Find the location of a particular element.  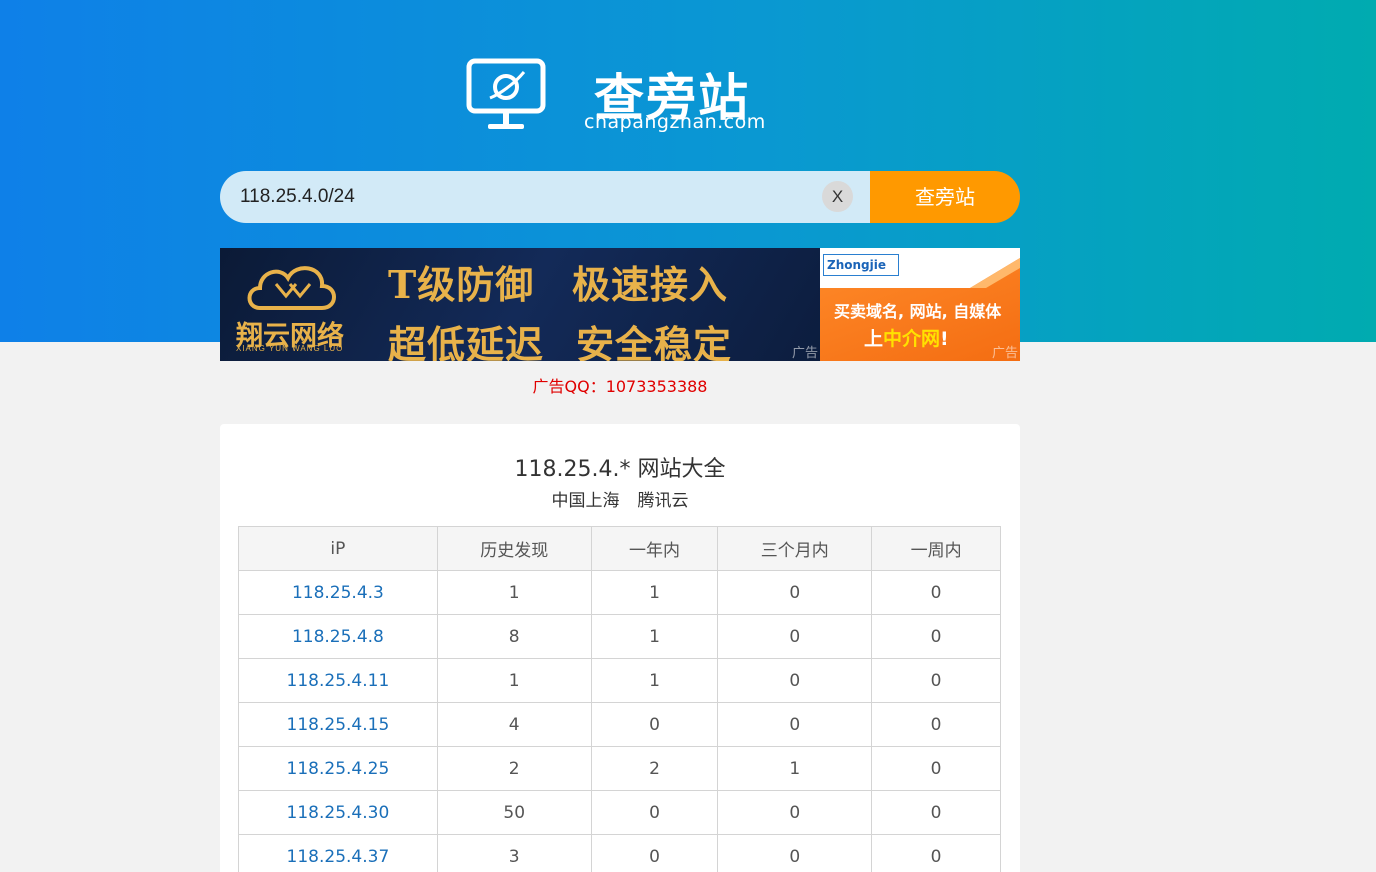

ip-cell: 118.25.4.30 is located at coordinates (338, 812).